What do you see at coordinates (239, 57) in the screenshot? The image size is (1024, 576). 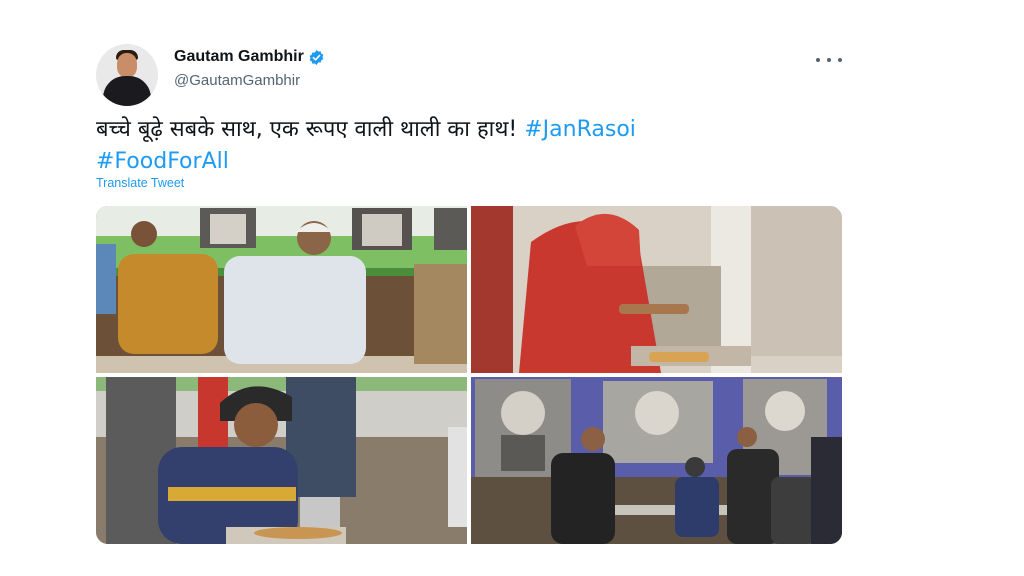 I see `author-name: Gautam Gambhir` at bounding box center [239, 57].